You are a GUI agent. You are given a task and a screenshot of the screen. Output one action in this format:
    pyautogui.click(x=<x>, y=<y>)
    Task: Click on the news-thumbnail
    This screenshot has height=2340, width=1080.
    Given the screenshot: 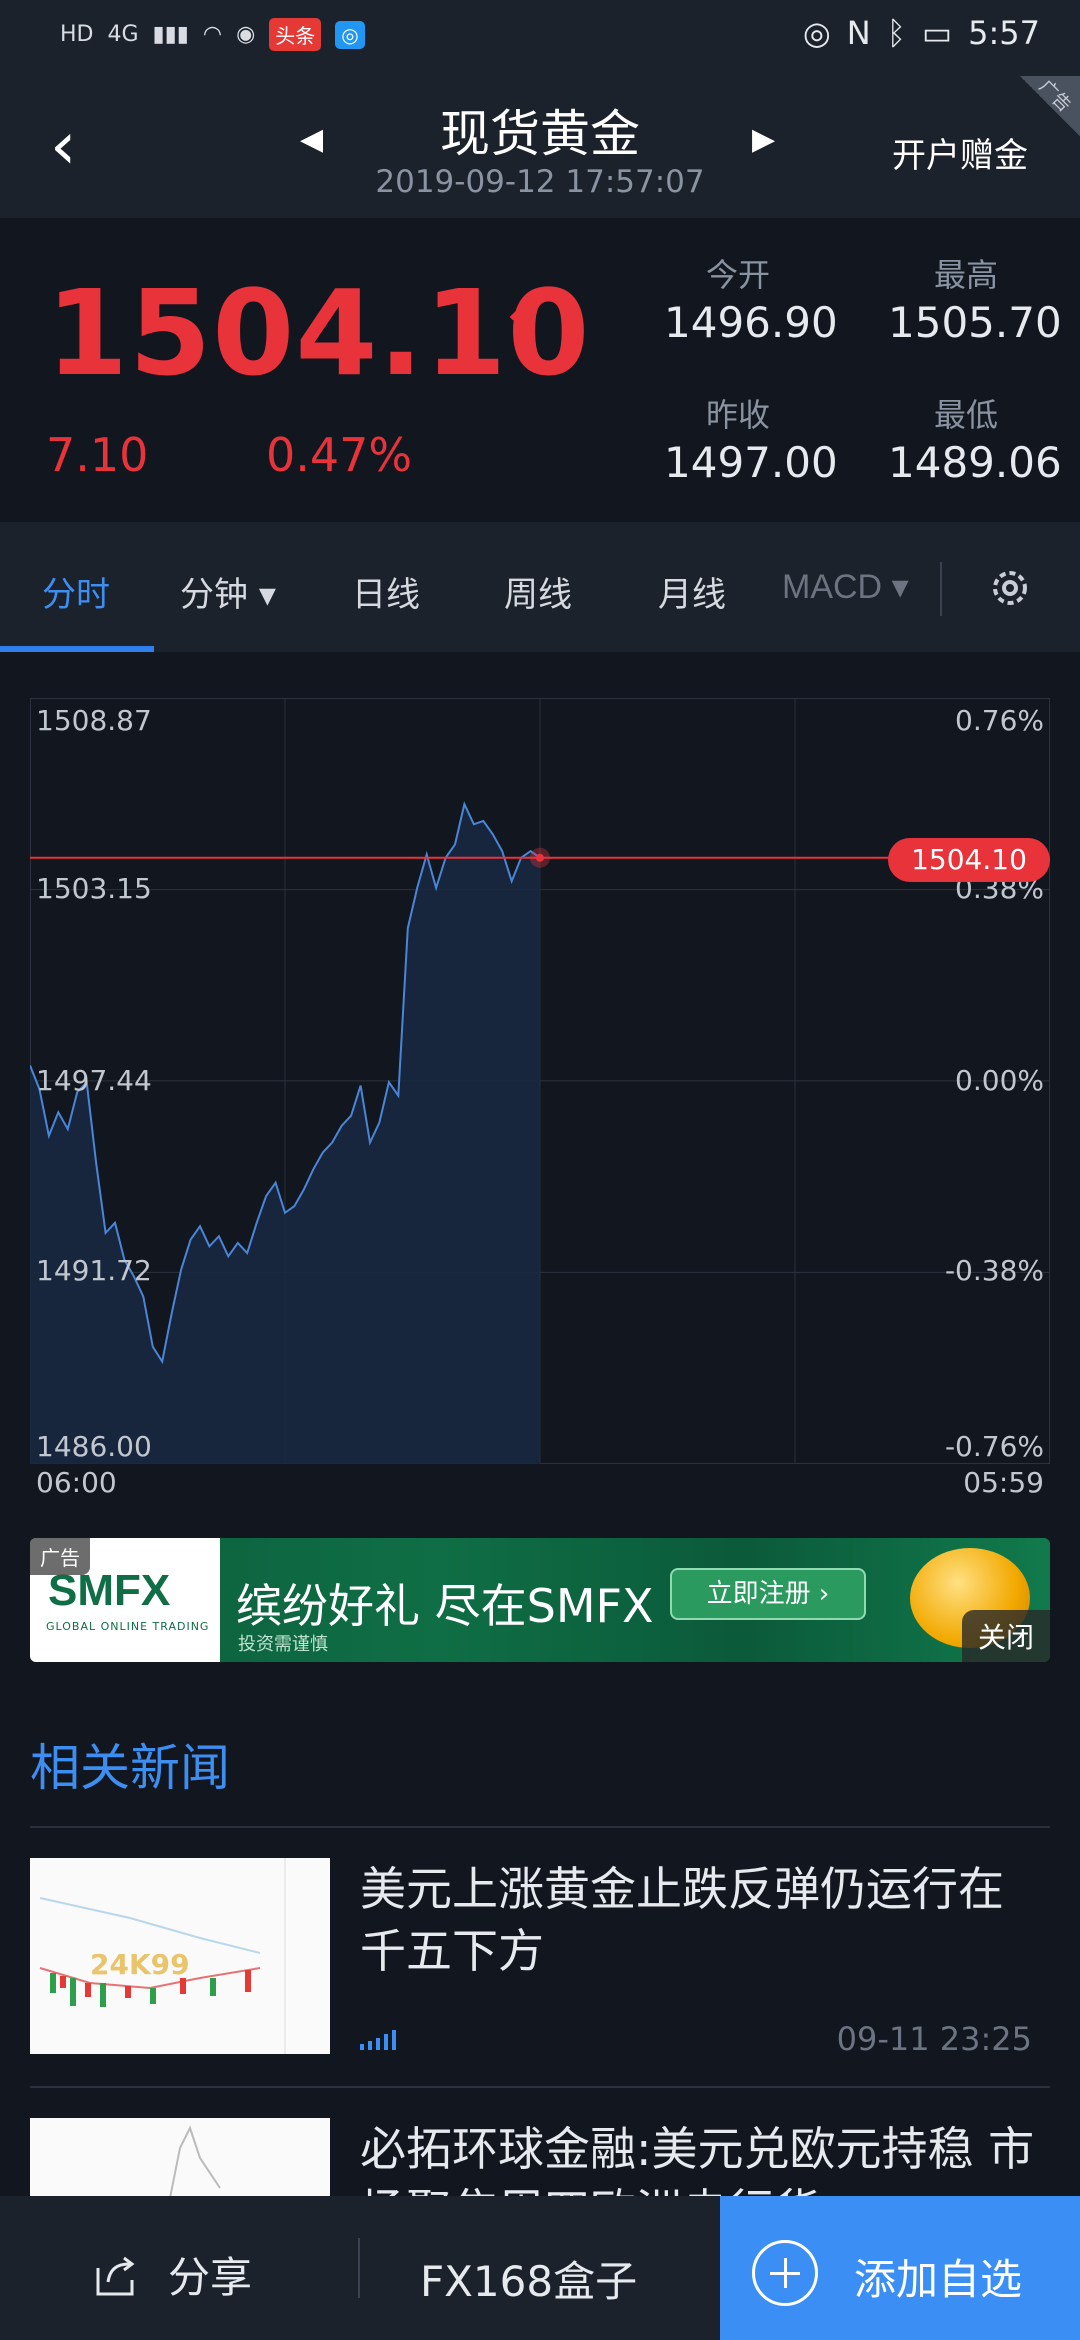 What is the action you would take?
    pyautogui.click(x=180, y=2158)
    